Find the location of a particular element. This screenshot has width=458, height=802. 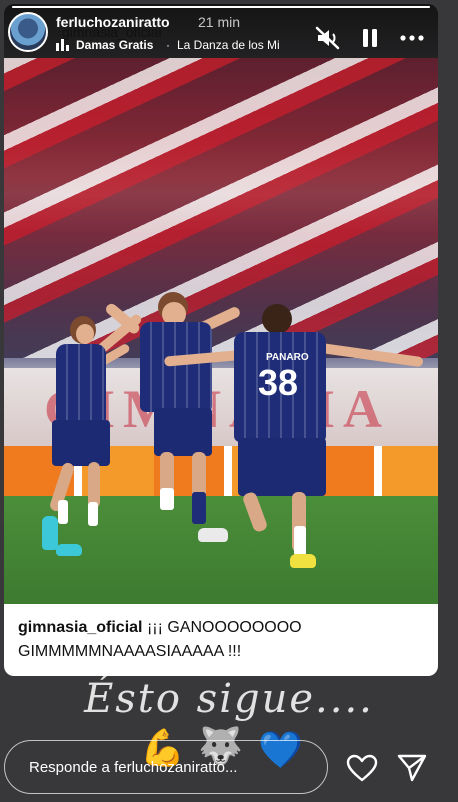

avatar is located at coordinates (28, 32).